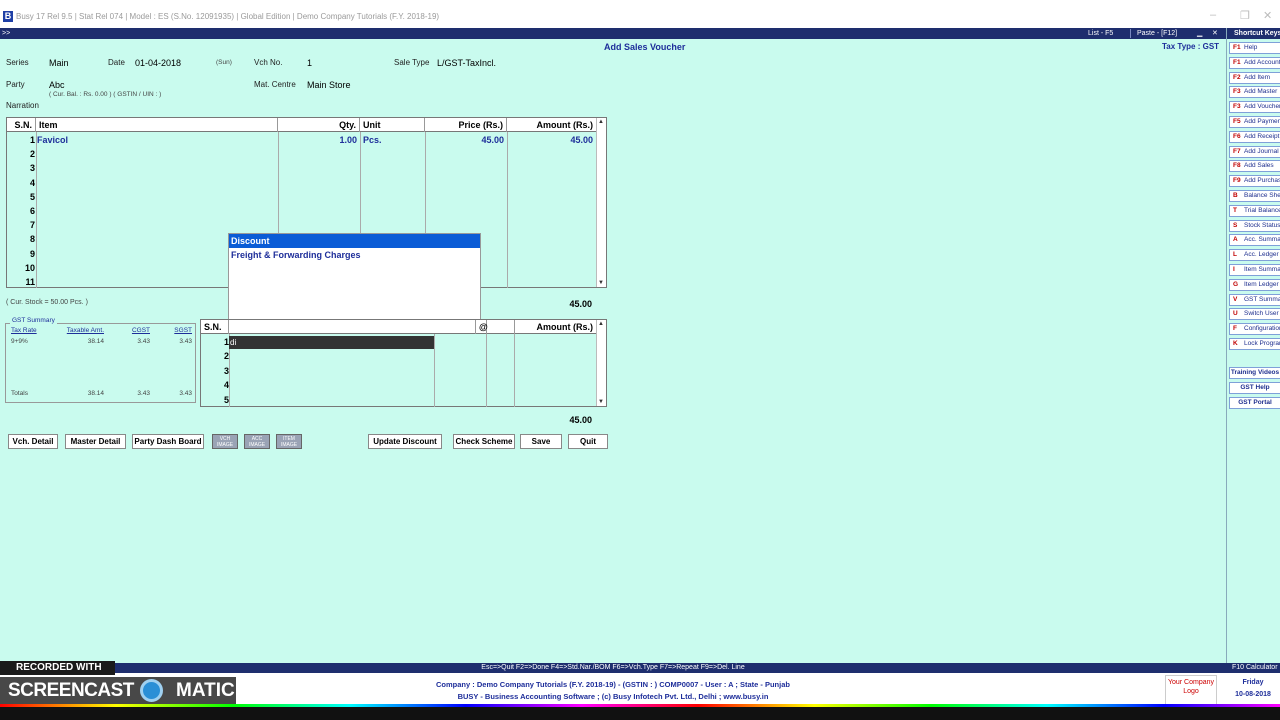  Describe the element at coordinates (95, 441) in the screenshot. I see `master-detail-button: Master Detail` at that location.